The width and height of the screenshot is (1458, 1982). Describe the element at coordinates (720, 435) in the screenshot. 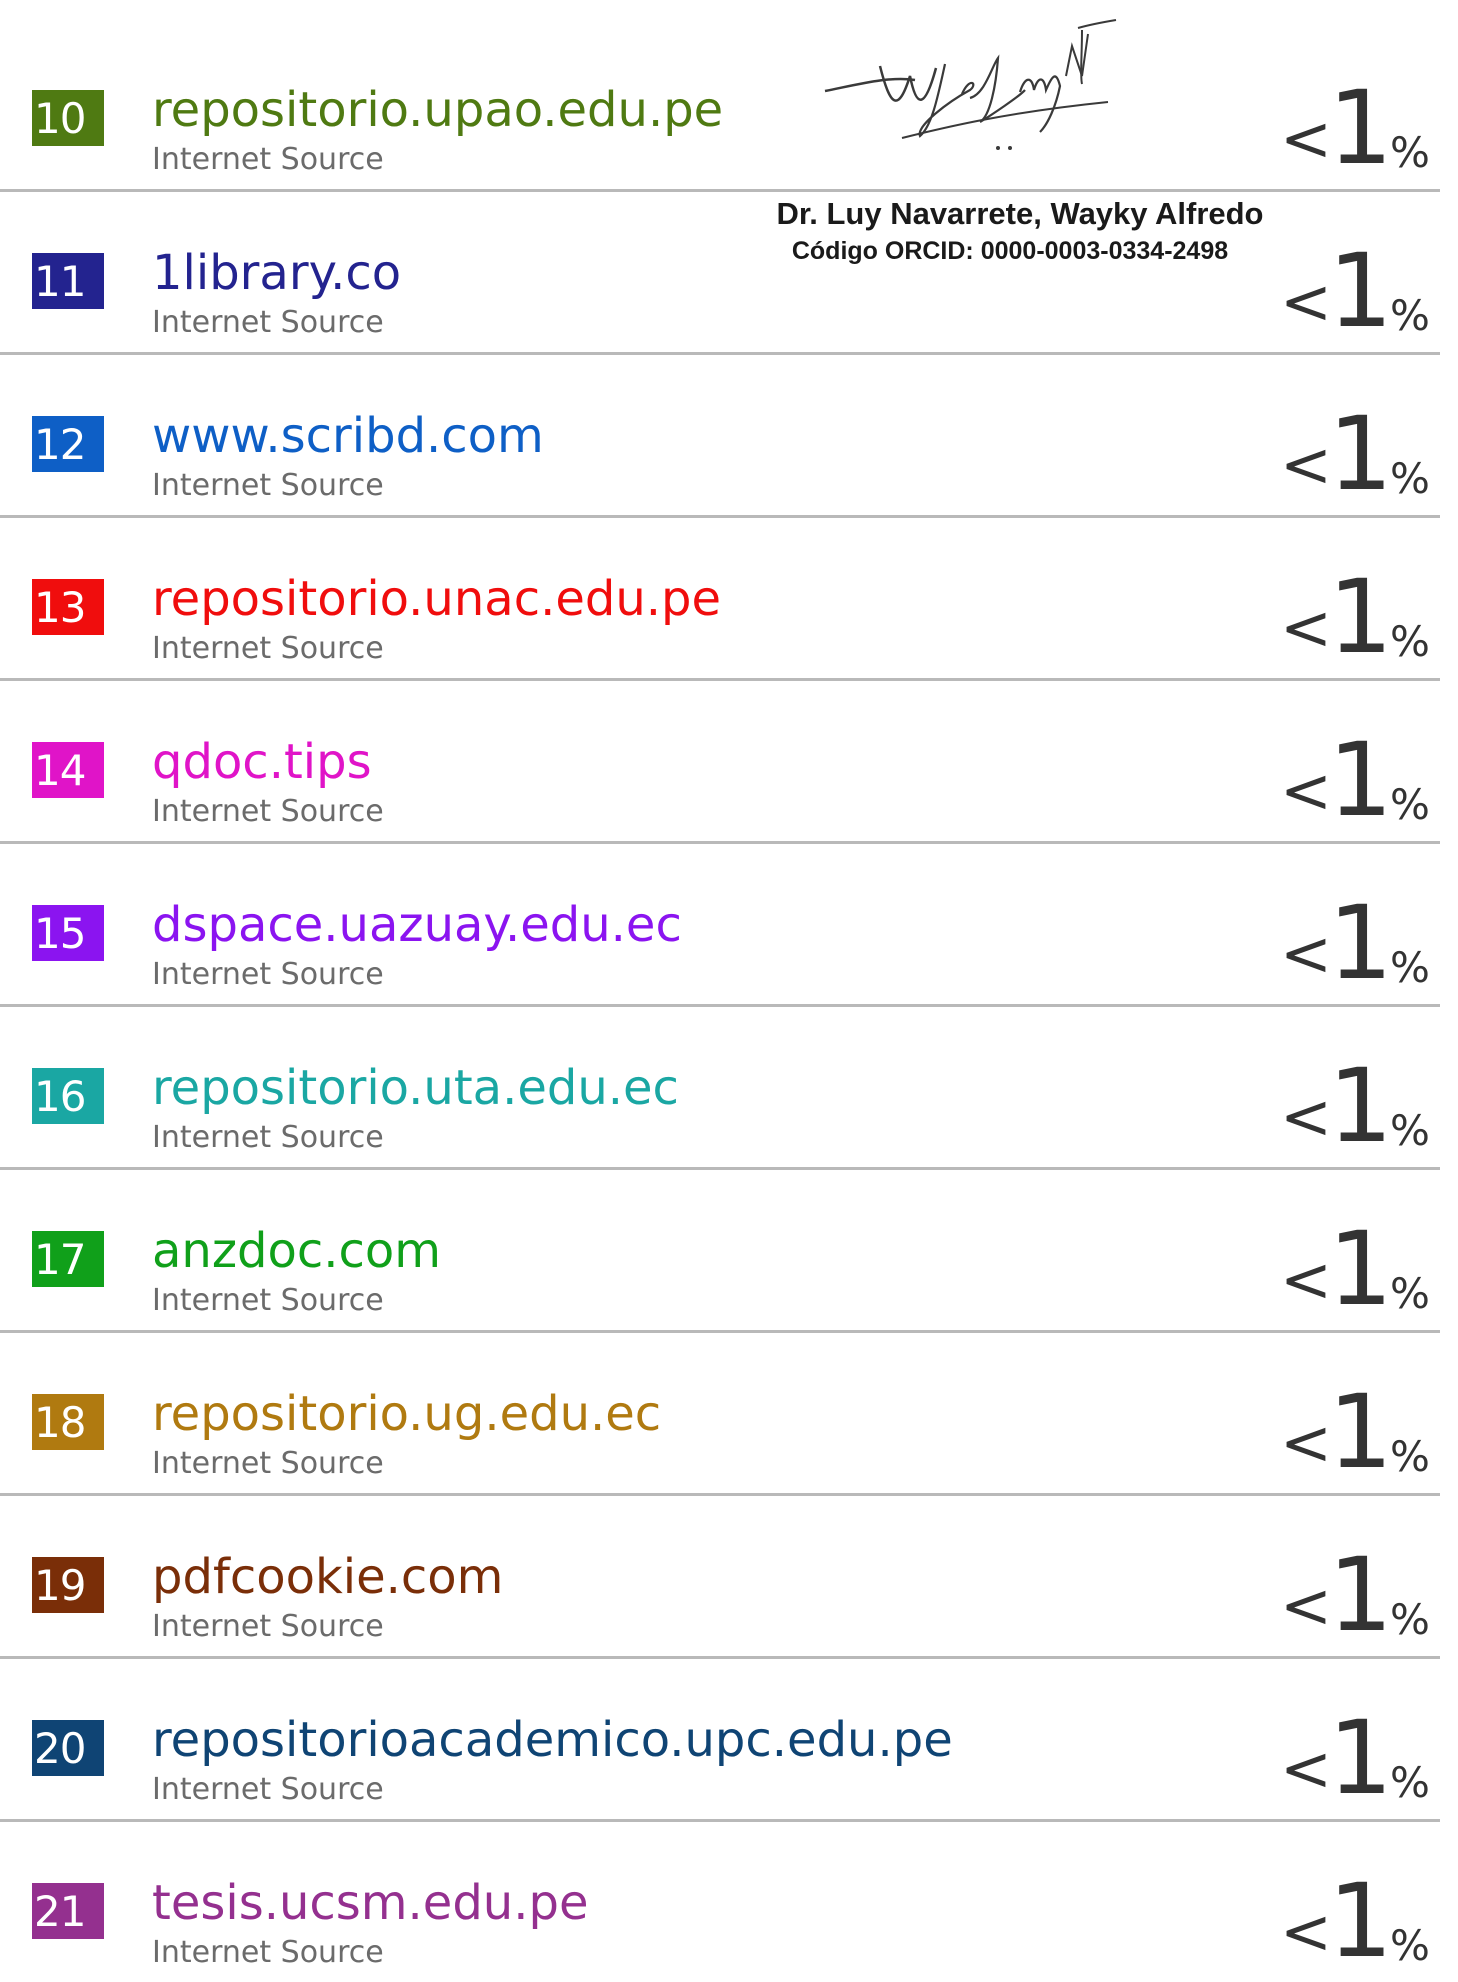

I see `source-row: 12 www.scribd.com Internet Source <1%` at that location.